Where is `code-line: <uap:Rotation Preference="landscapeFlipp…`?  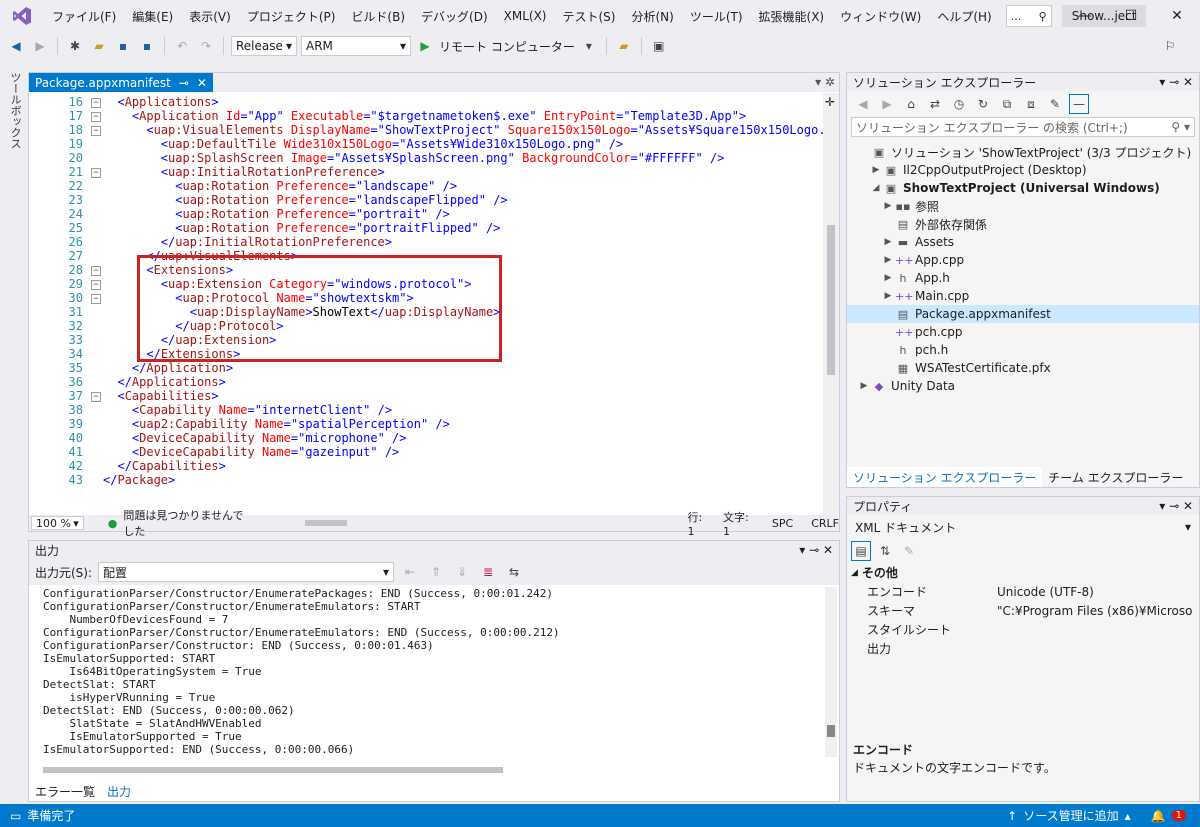 code-line: <uap:Rotation Preference="landscapeFlipp… is located at coordinates (305, 200).